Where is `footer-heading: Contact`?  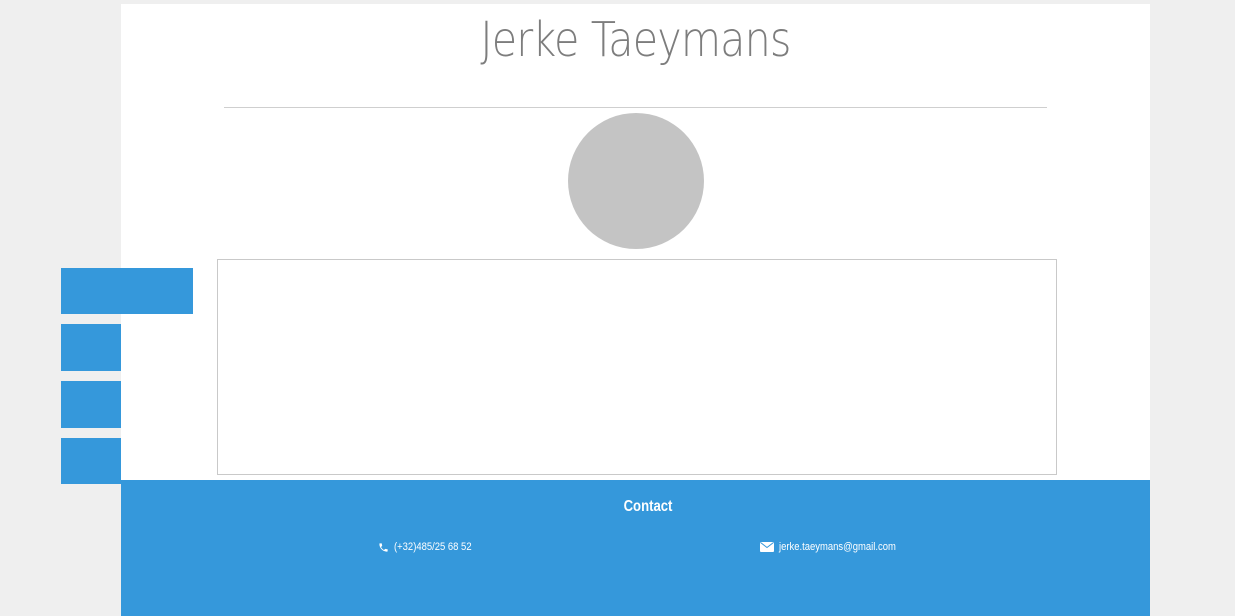 footer-heading: Contact is located at coordinates (648, 506).